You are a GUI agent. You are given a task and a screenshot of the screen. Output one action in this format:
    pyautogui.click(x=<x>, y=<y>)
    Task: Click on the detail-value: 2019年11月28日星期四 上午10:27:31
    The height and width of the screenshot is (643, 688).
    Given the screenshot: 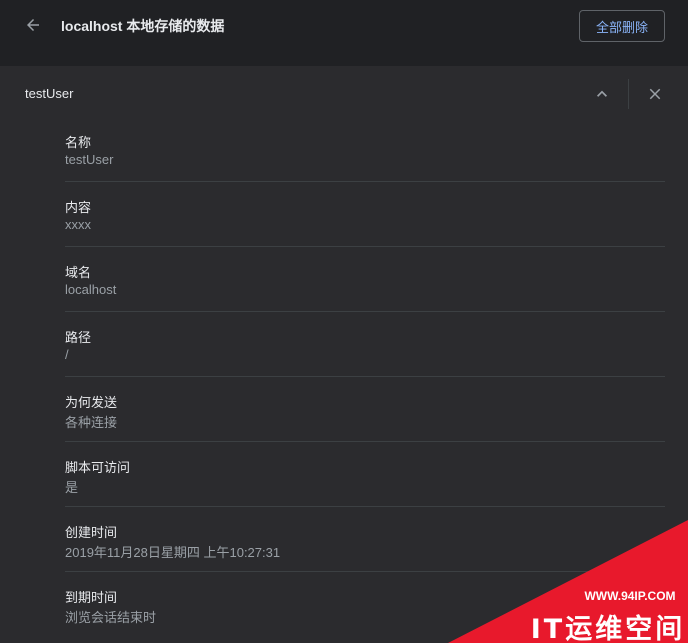 What is the action you would take?
    pyautogui.click(x=173, y=552)
    